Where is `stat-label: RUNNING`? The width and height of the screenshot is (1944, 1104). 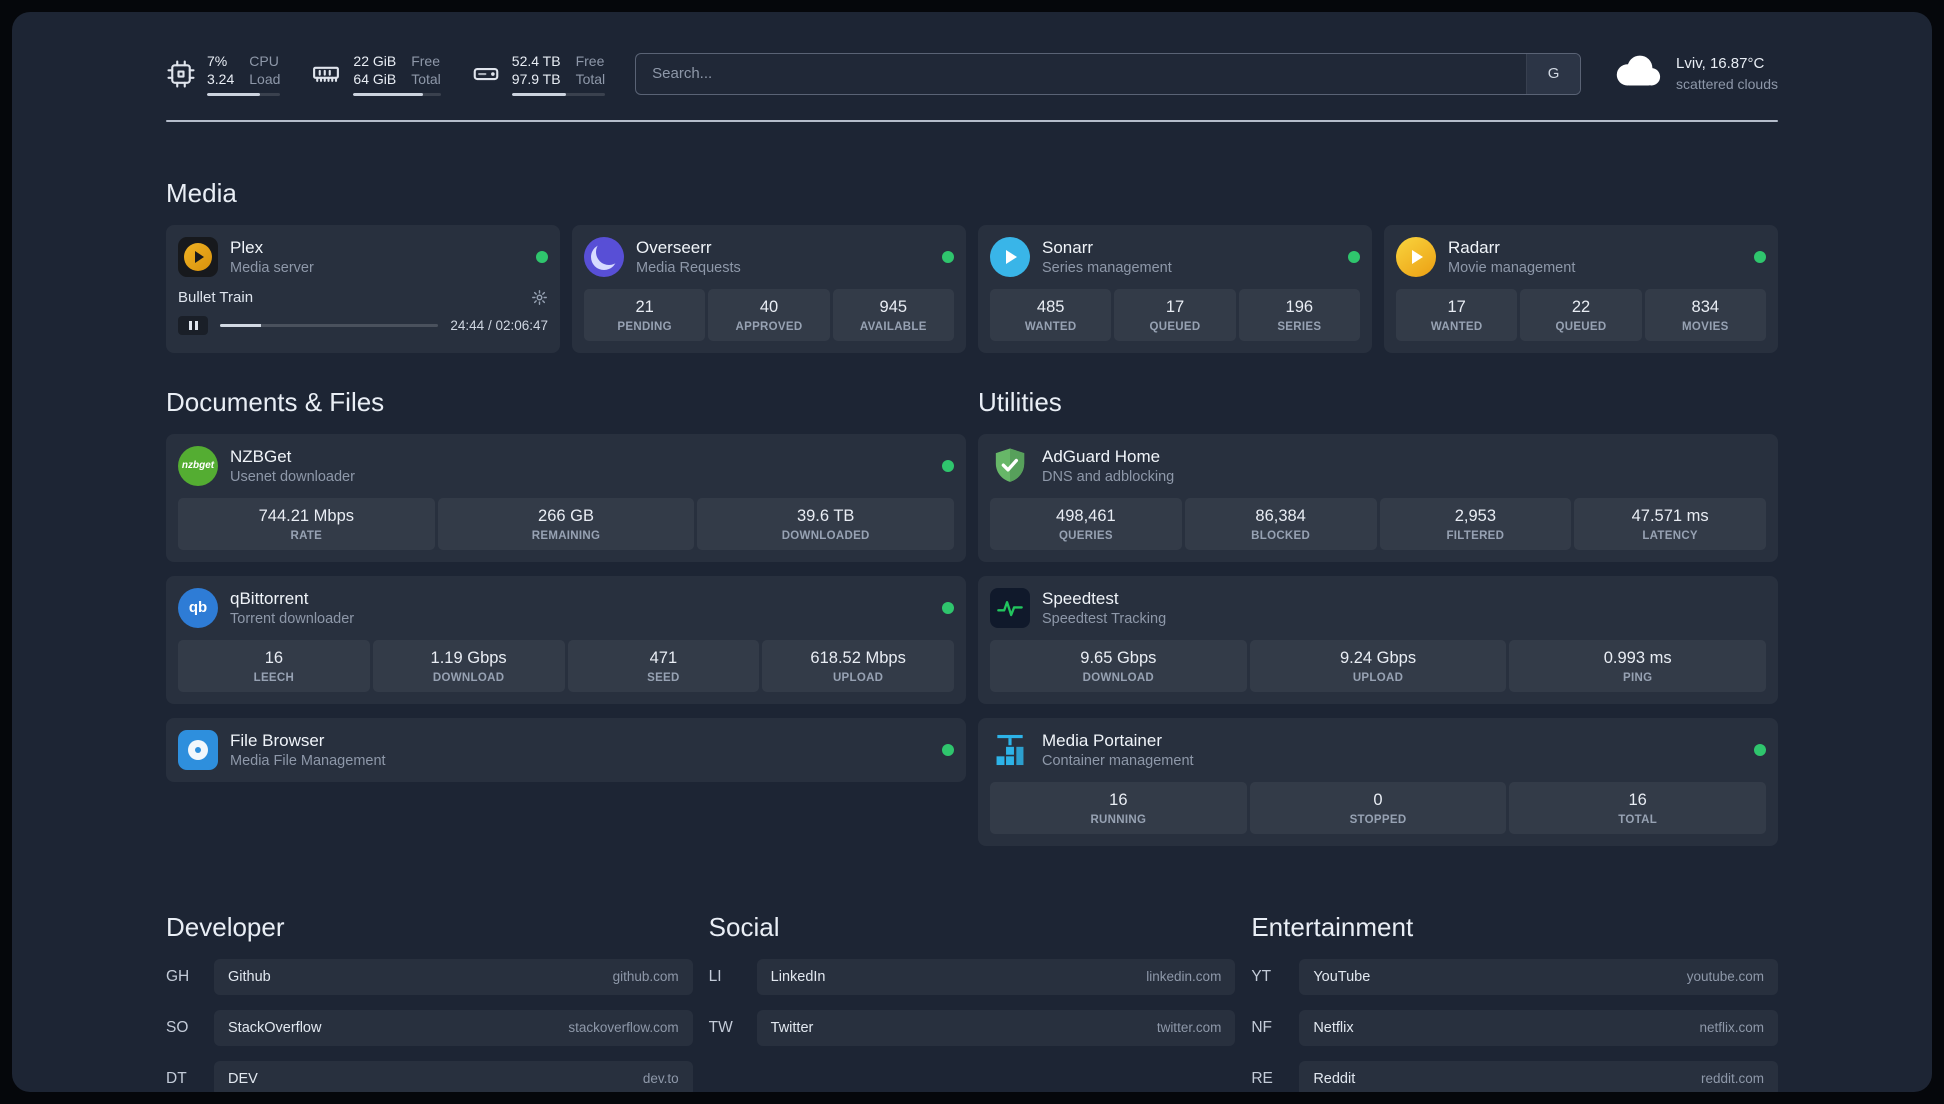
stat-label: RUNNING is located at coordinates (1118, 819).